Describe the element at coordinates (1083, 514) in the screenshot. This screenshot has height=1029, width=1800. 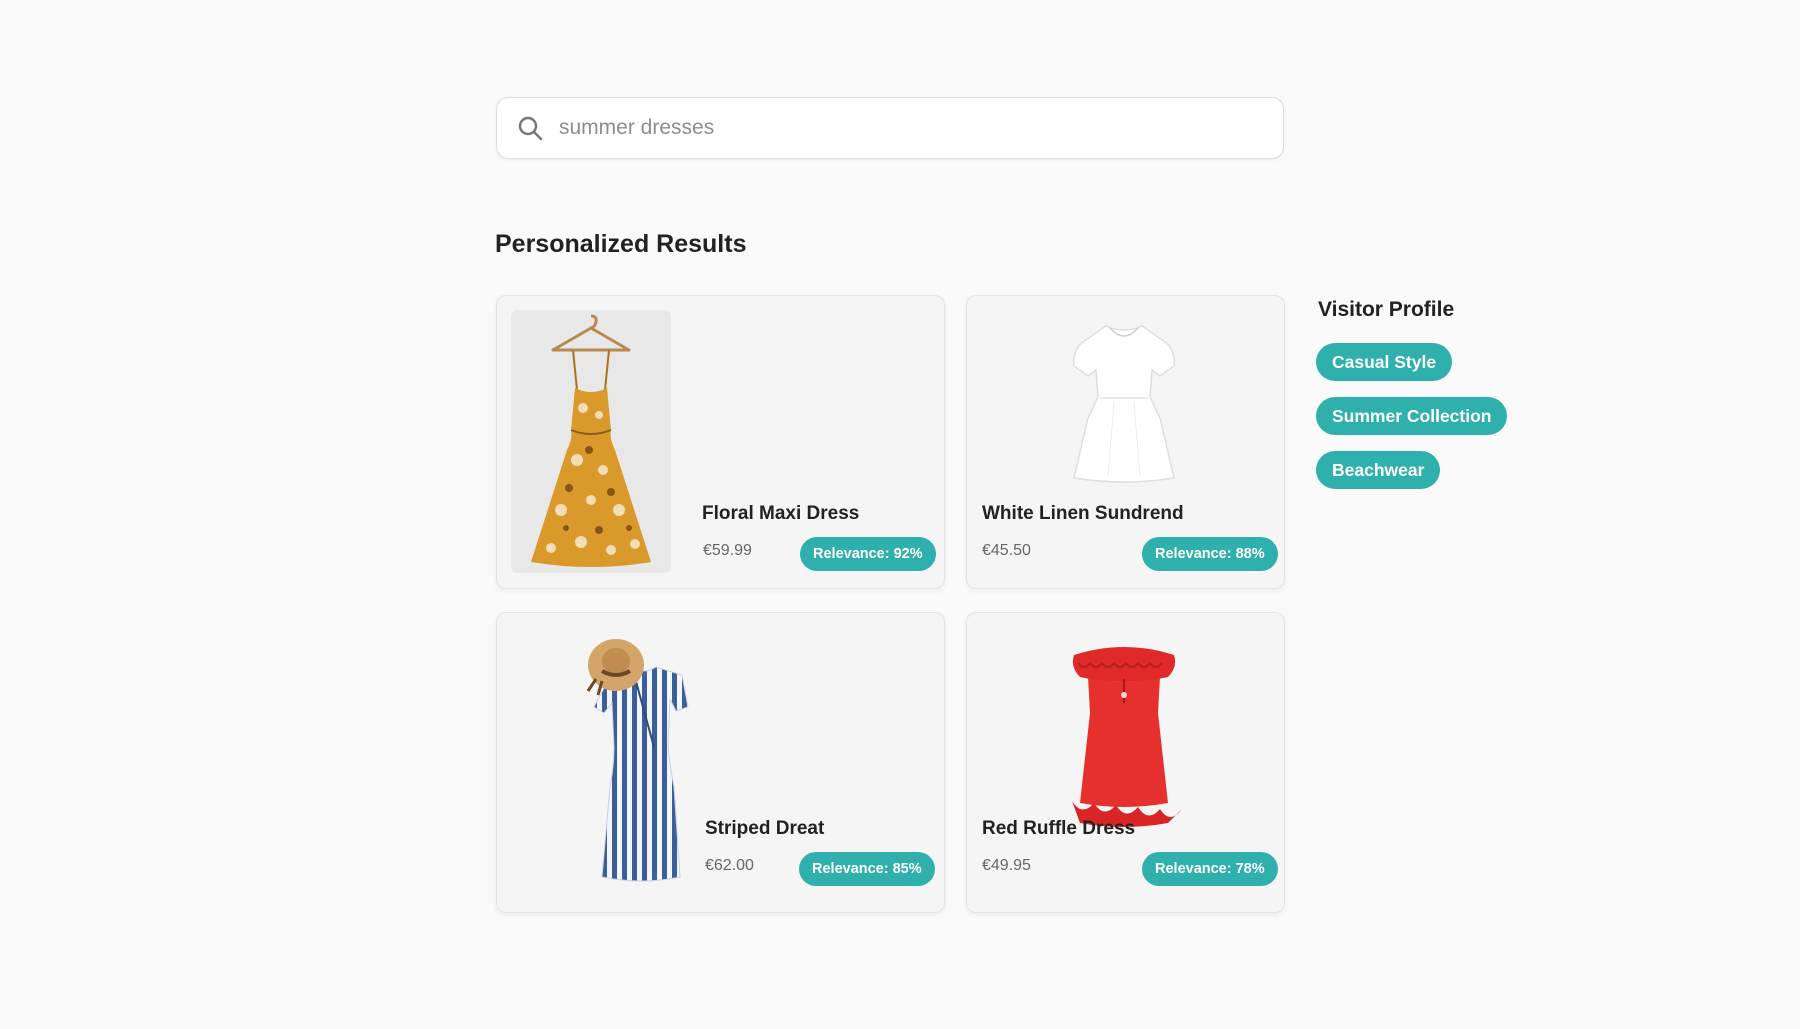
I see `product-name: White Linen Sundrend` at that location.